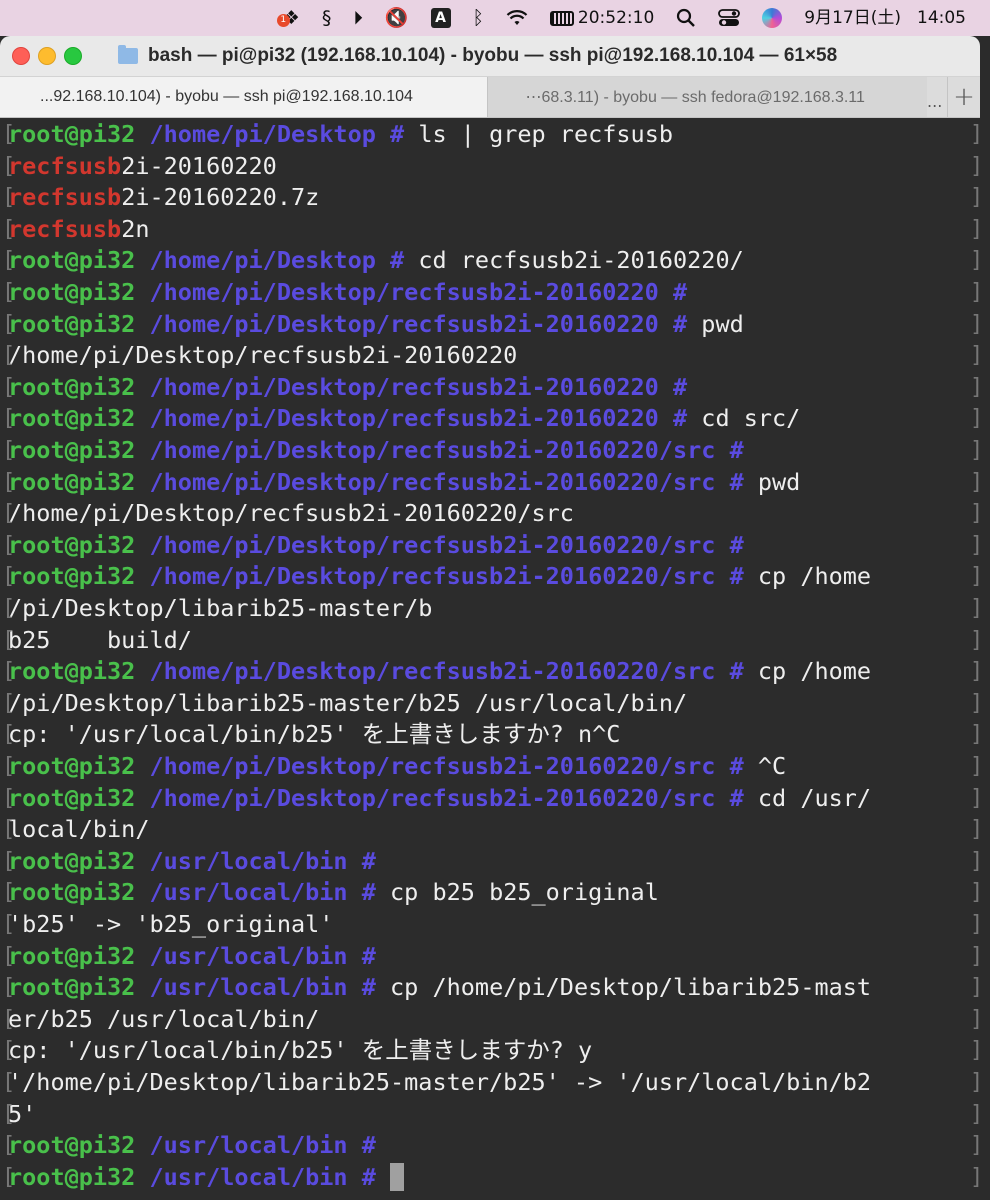 The image size is (990, 1200). I want to click on output-line: er/b25 /usr/local/bin/, so click(163, 1019).